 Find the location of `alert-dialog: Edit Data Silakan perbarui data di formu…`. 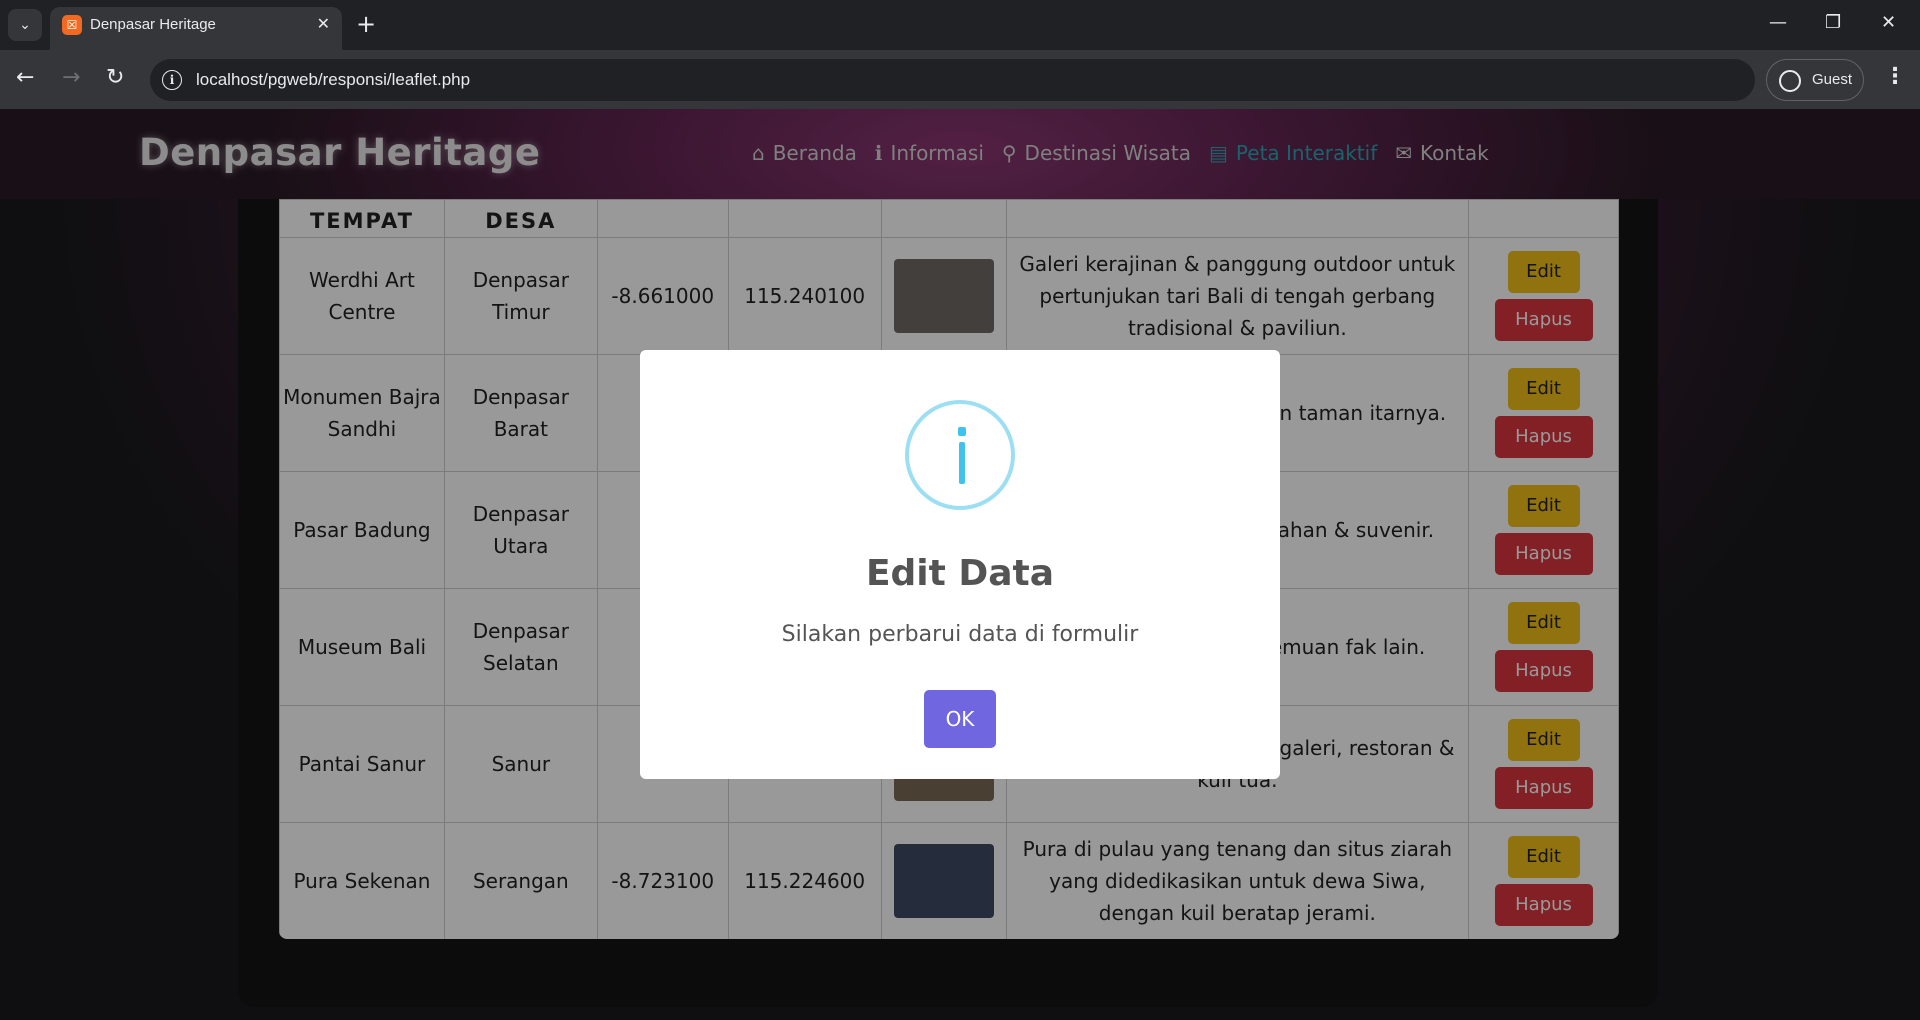

alert-dialog: Edit Data Silakan perbarui data di formu… is located at coordinates (960, 564).